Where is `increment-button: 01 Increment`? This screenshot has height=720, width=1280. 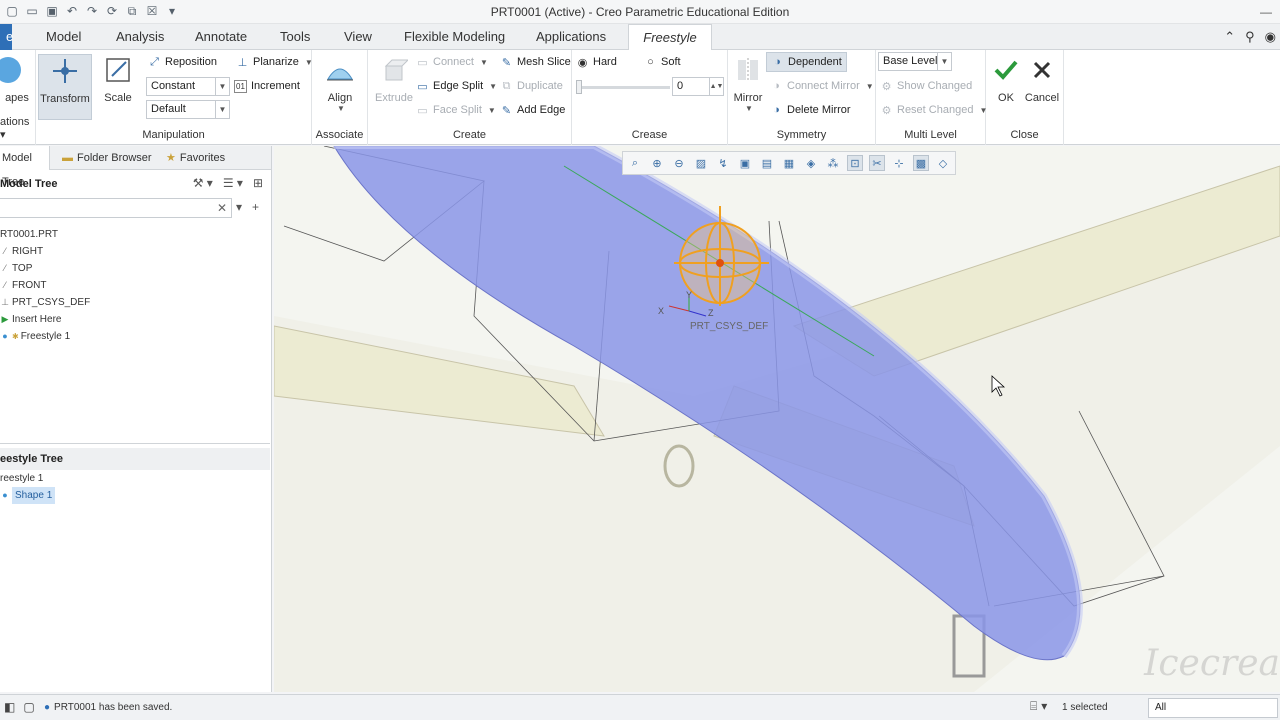 increment-button: 01 Increment is located at coordinates (267, 86).